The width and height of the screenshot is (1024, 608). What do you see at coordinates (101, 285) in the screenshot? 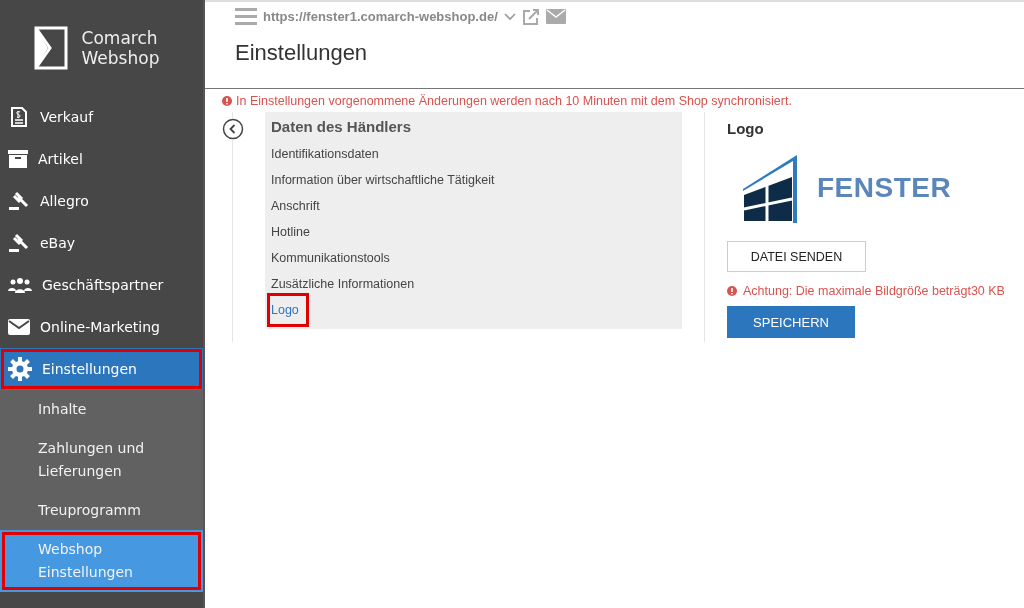
I see `sidebar-item: Geschäftspartner` at bounding box center [101, 285].